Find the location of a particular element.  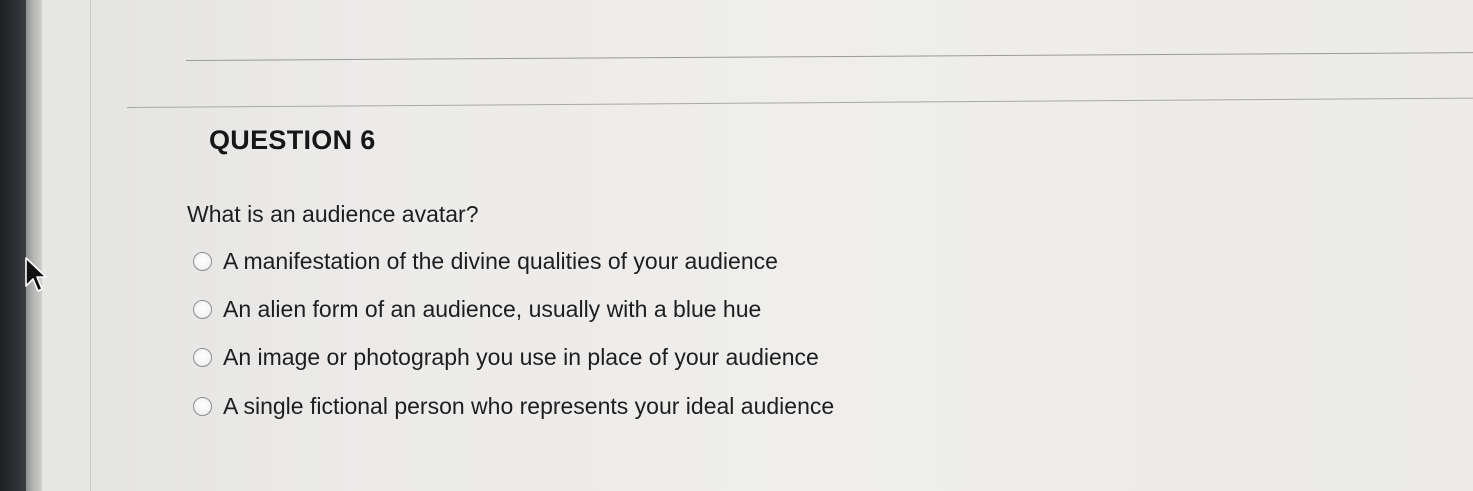

question-divider is located at coordinates (799, 102).